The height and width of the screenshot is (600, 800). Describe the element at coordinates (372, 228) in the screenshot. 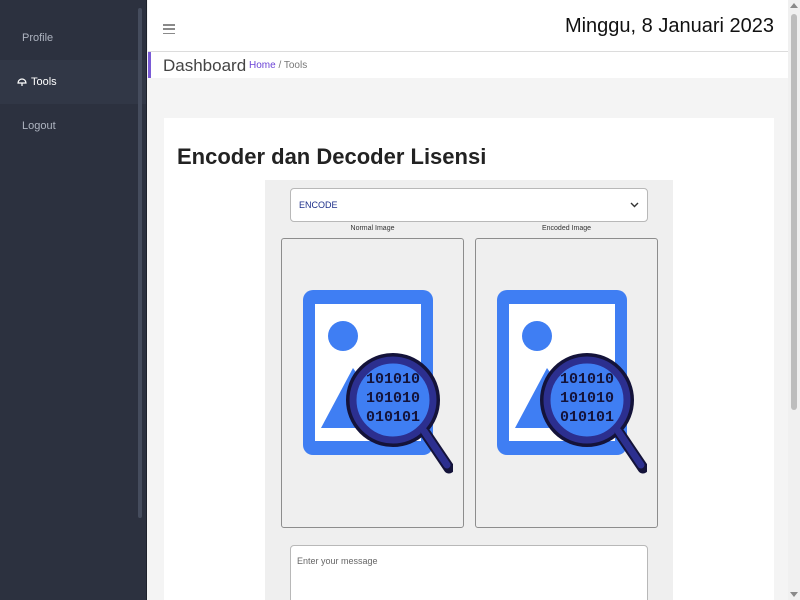

I see `normal-image-caption: Normal Image` at that location.